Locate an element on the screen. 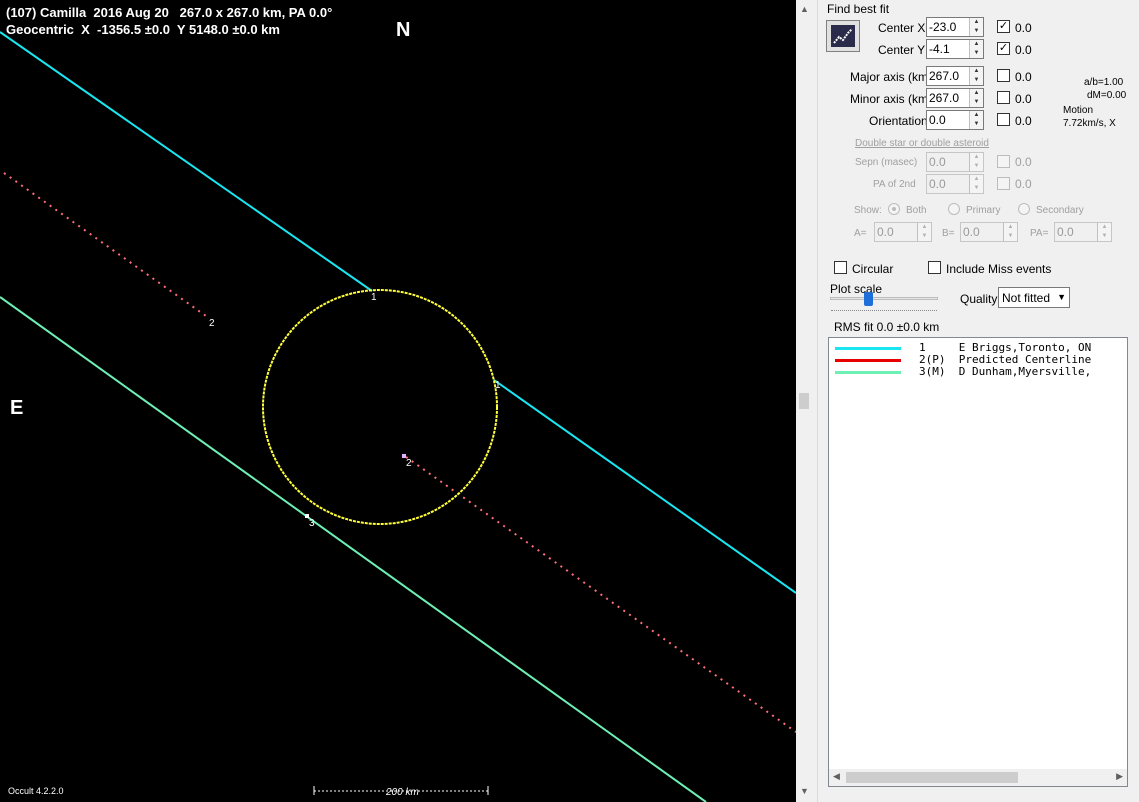 The image size is (1139, 802). pa-label: PA= is located at coordinates (1039, 233).